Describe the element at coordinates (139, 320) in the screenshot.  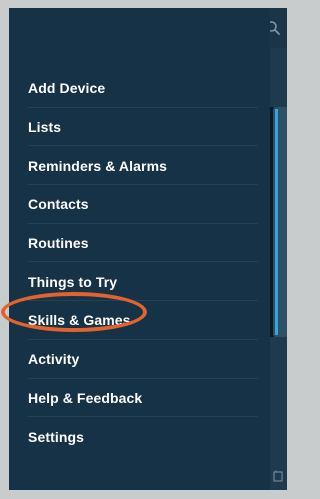
I see `menu-item-skills-games: Skills & Games` at that location.